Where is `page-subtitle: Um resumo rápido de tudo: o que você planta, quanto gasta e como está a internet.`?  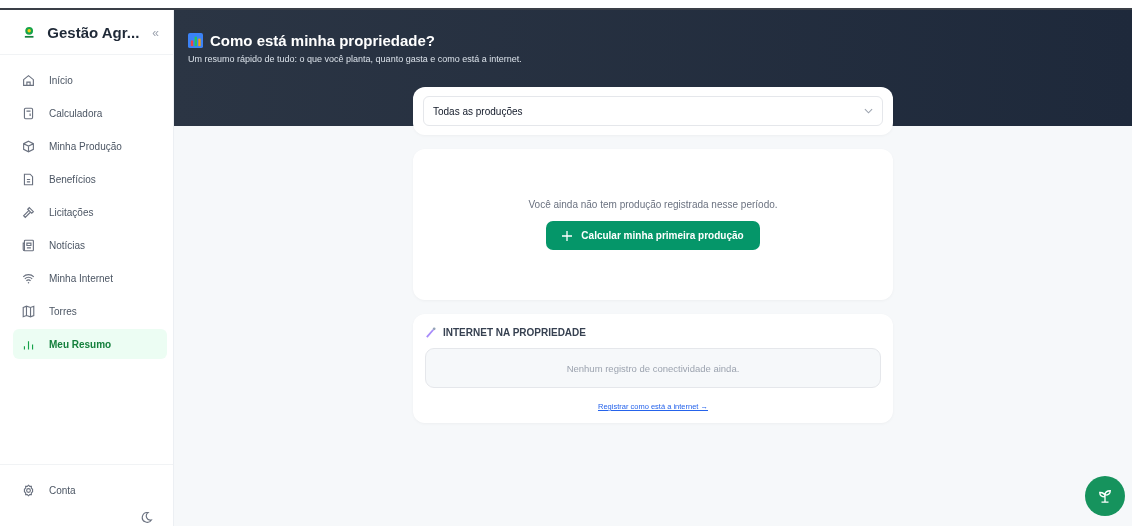
page-subtitle: Um resumo rápido de tudo: o que você planta, quanto gasta e como está a internet. is located at coordinates (355, 59).